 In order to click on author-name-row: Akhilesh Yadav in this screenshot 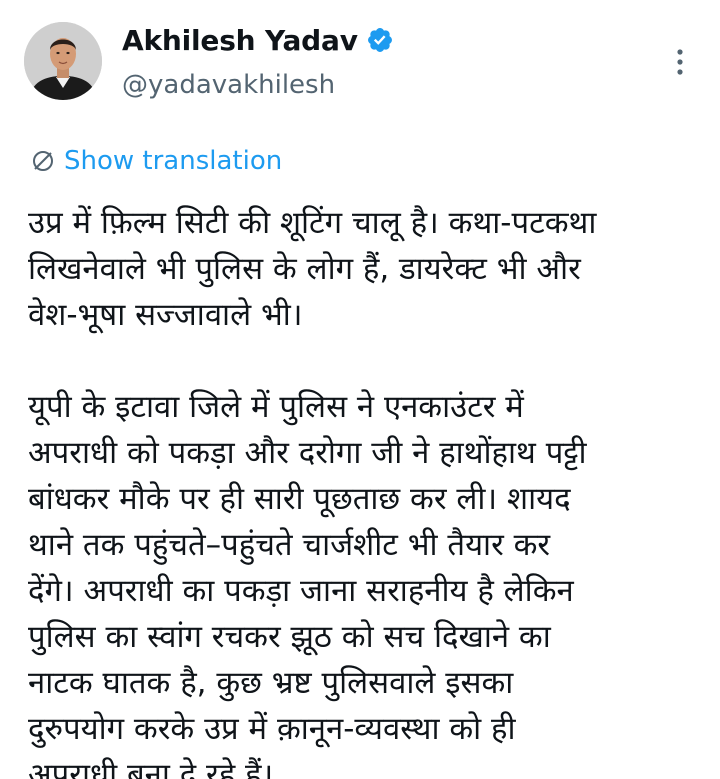, I will do `click(258, 40)`.